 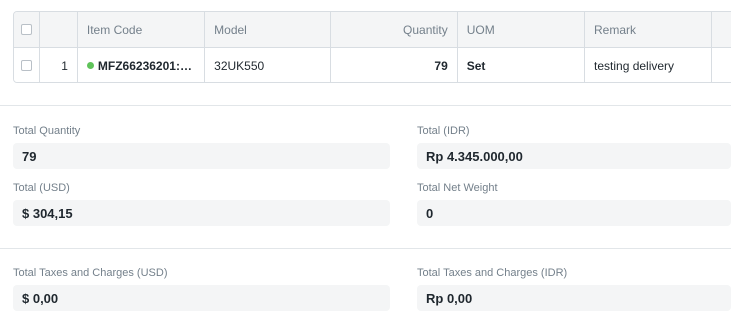 I want to click on table-header-row: Item Code Model Quantity UOM Remark, so click(x=372, y=30).